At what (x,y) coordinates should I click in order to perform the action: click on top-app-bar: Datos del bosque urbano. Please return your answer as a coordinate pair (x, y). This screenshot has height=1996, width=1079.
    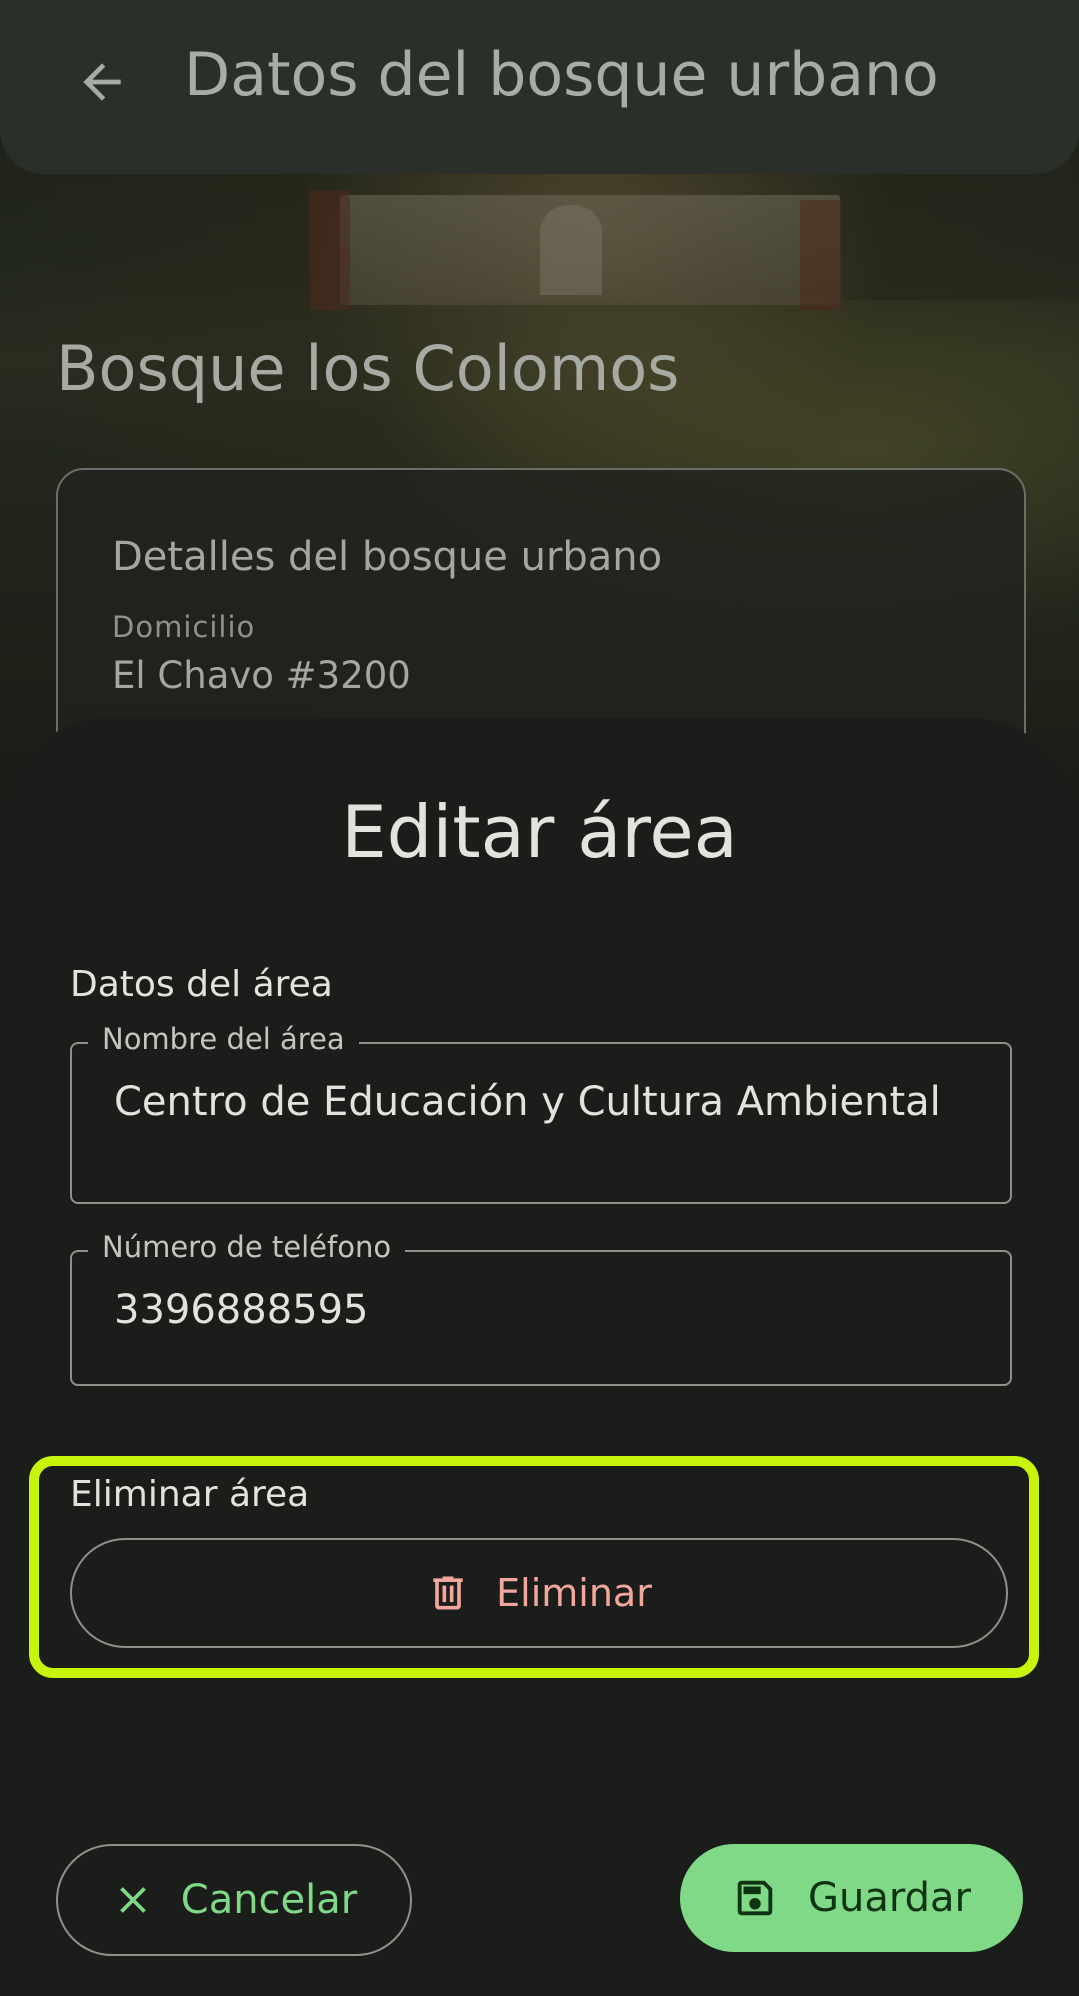
    Looking at the image, I should click on (539, 87).